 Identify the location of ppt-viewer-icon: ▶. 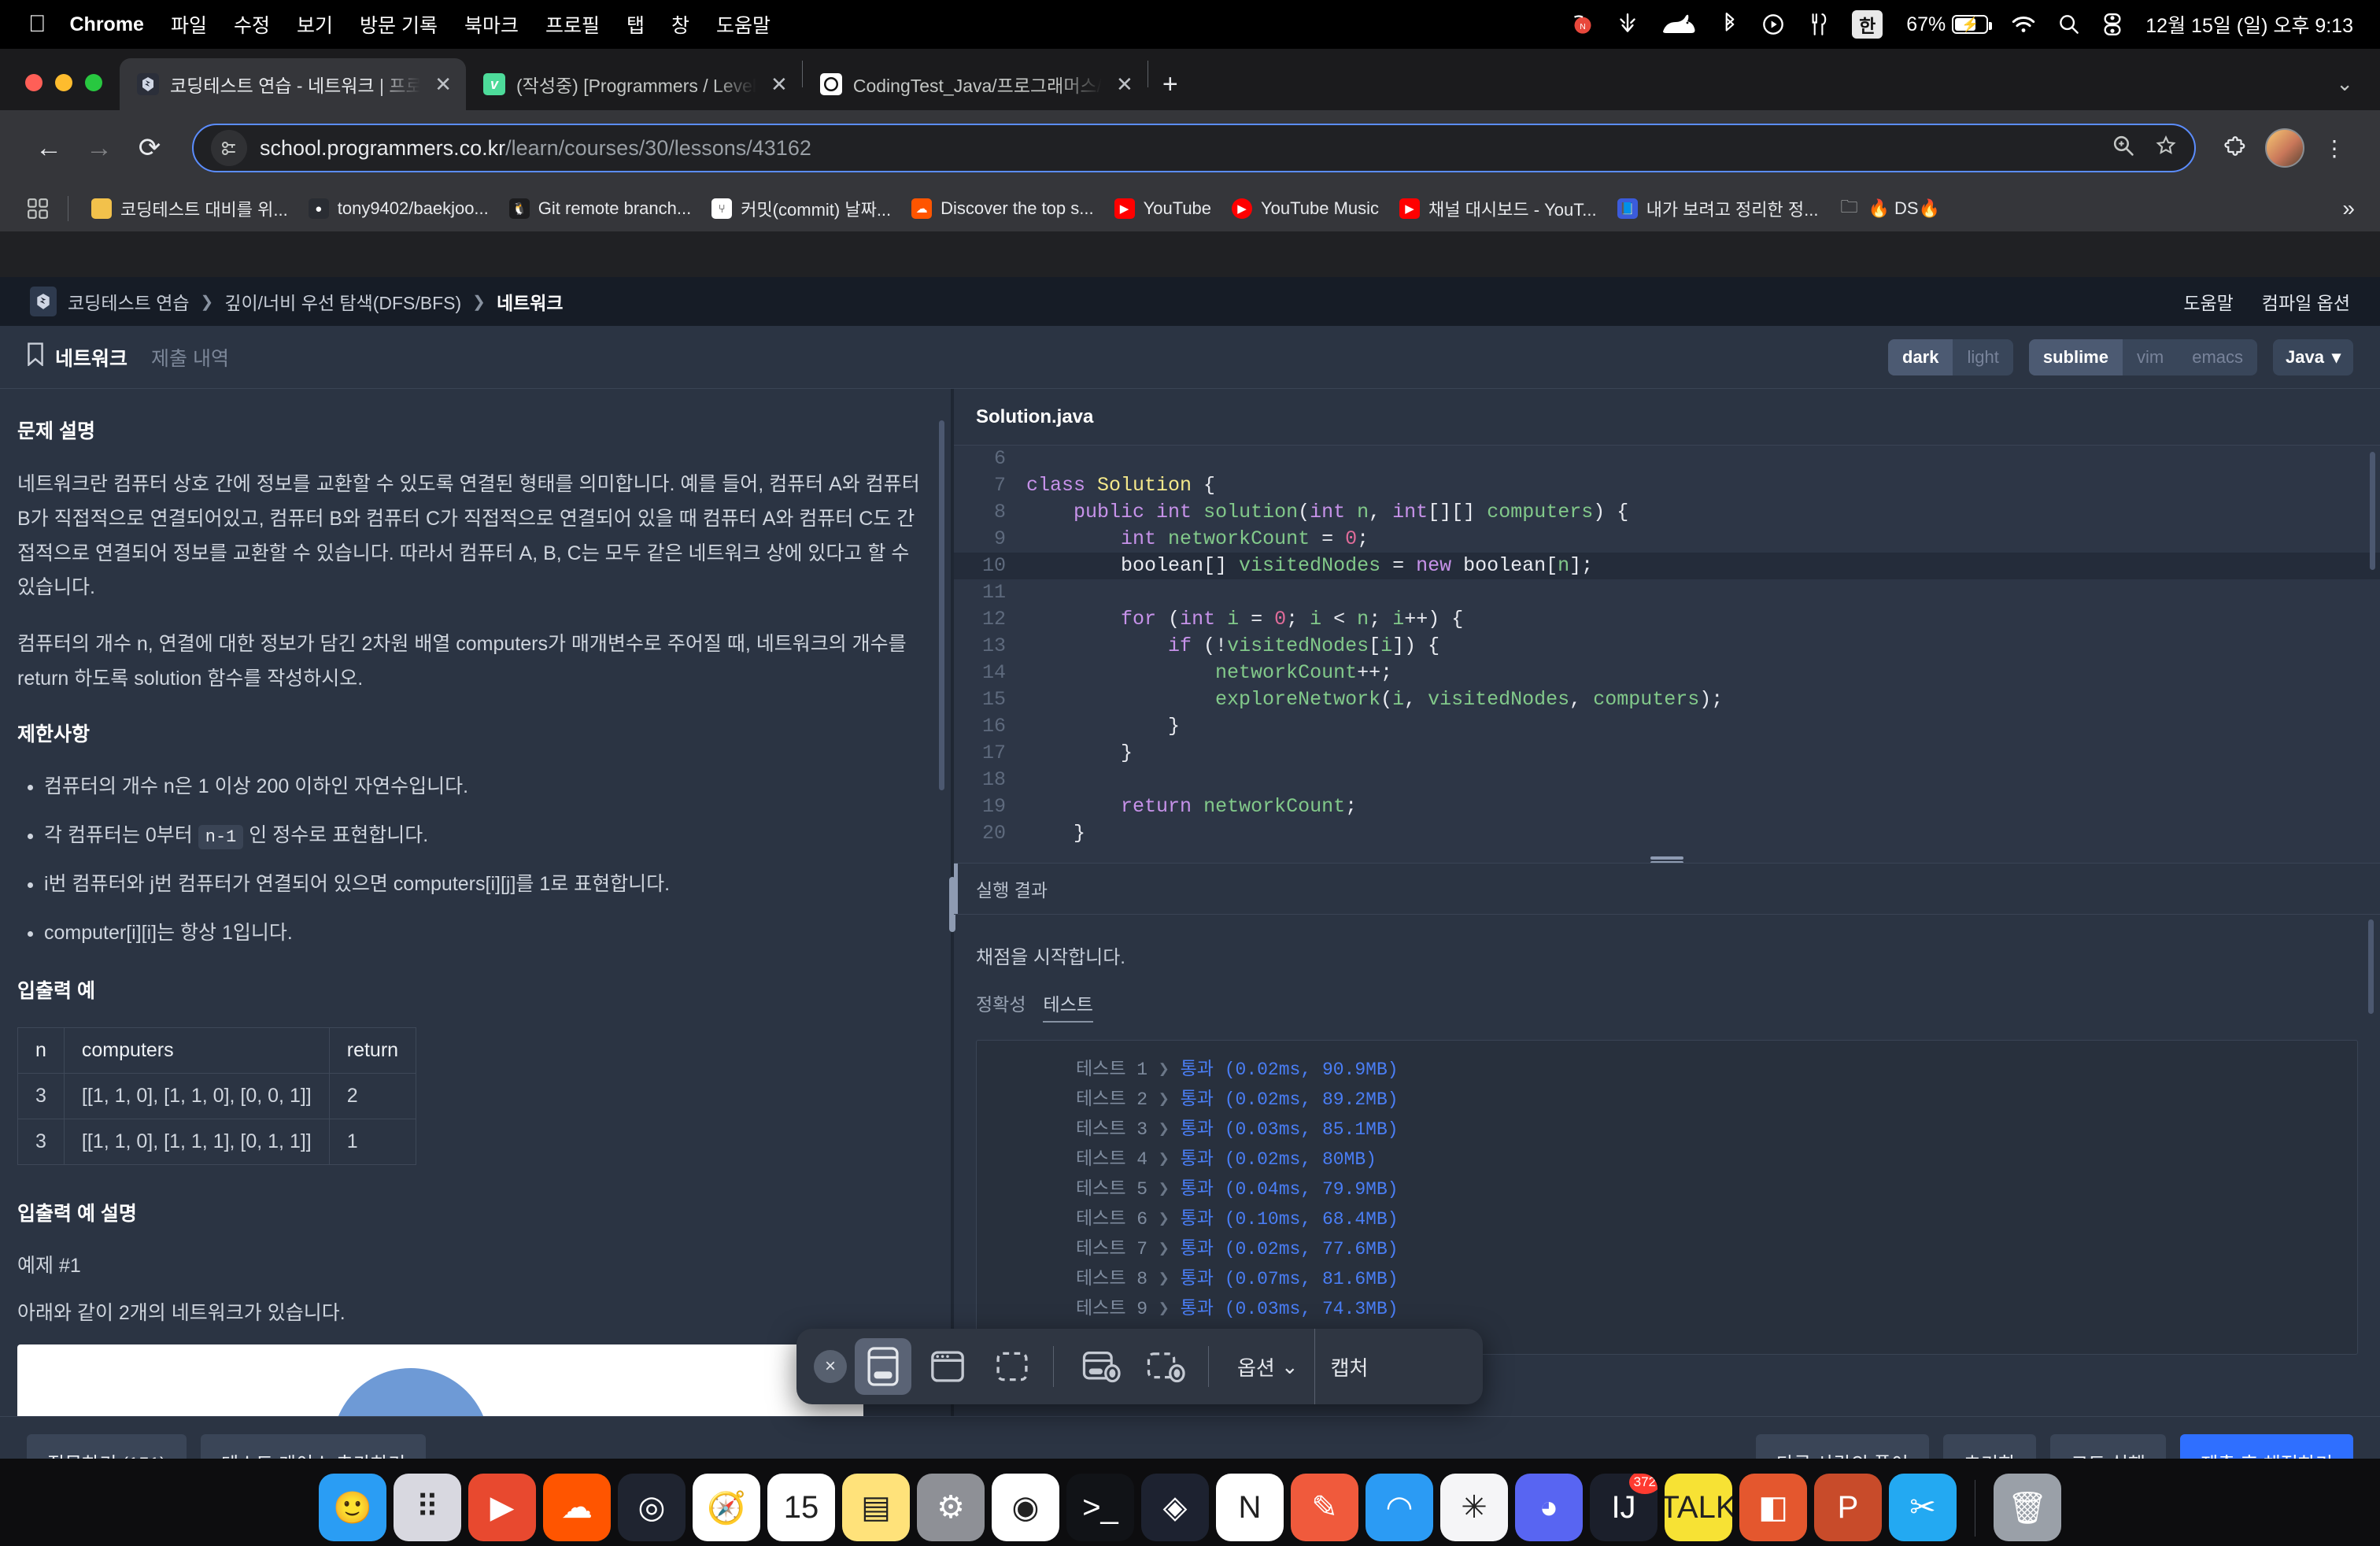
(502, 1507).